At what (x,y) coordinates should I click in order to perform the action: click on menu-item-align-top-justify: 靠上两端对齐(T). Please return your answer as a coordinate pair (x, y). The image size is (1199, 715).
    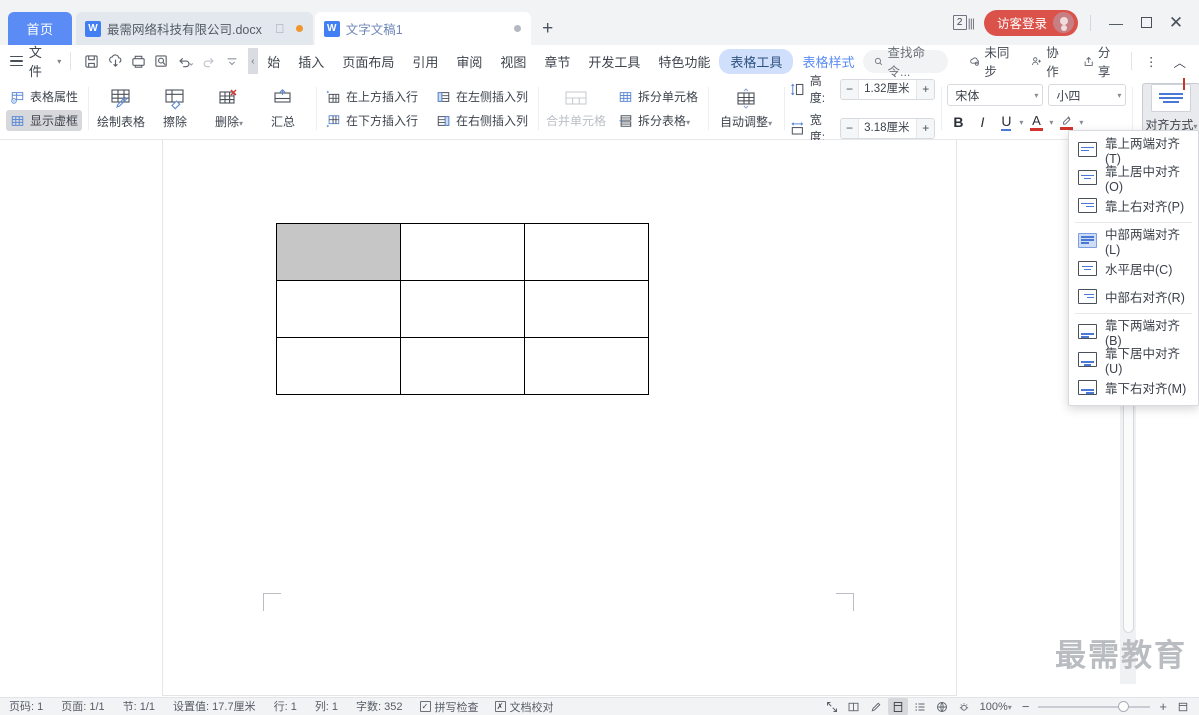
    Looking at the image, I should click on (1133, 150).